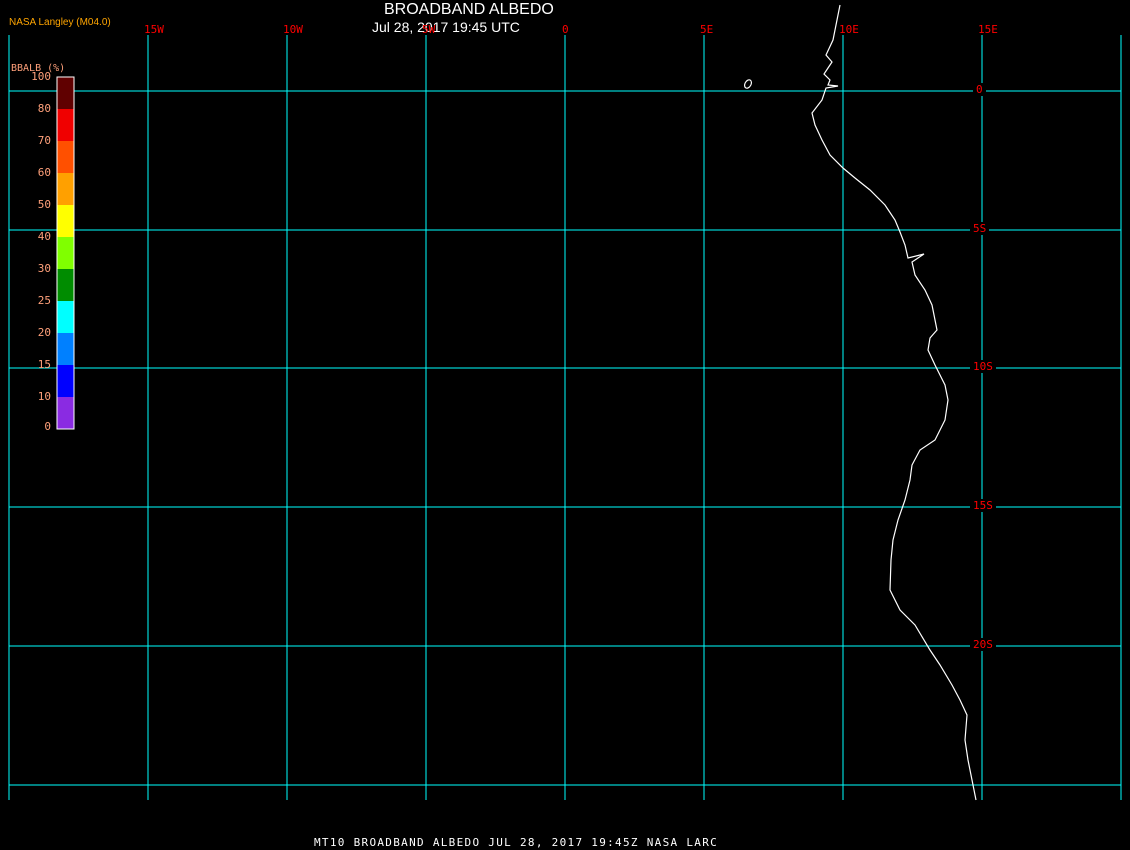  I want to click on colorbar-tick-label: 15, so click(44, 364).